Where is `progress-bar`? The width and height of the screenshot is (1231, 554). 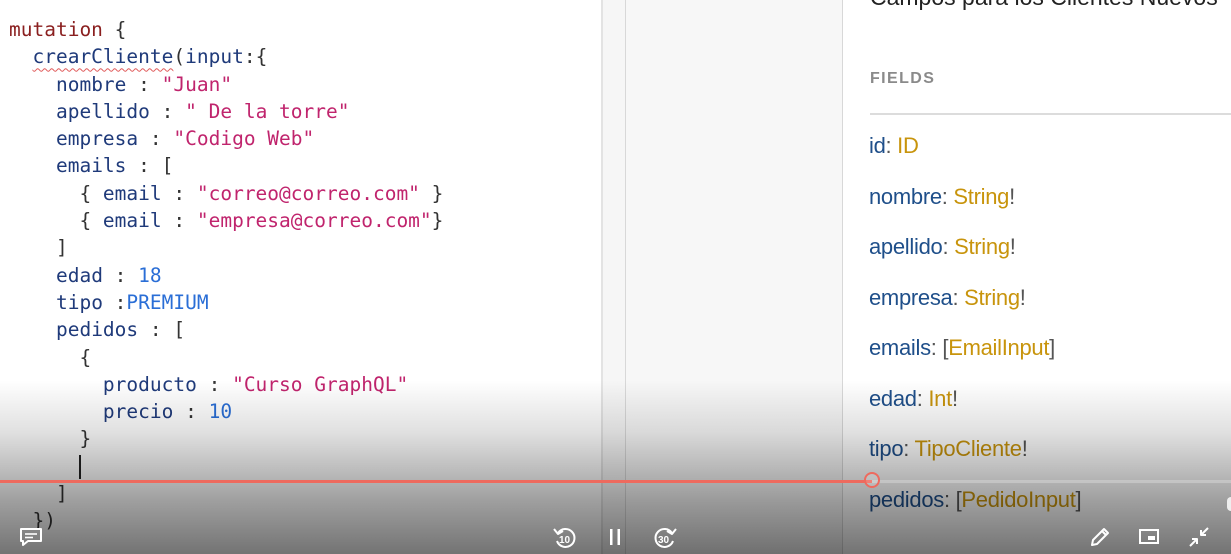 progress-bar is located at coordinates (615, 481).